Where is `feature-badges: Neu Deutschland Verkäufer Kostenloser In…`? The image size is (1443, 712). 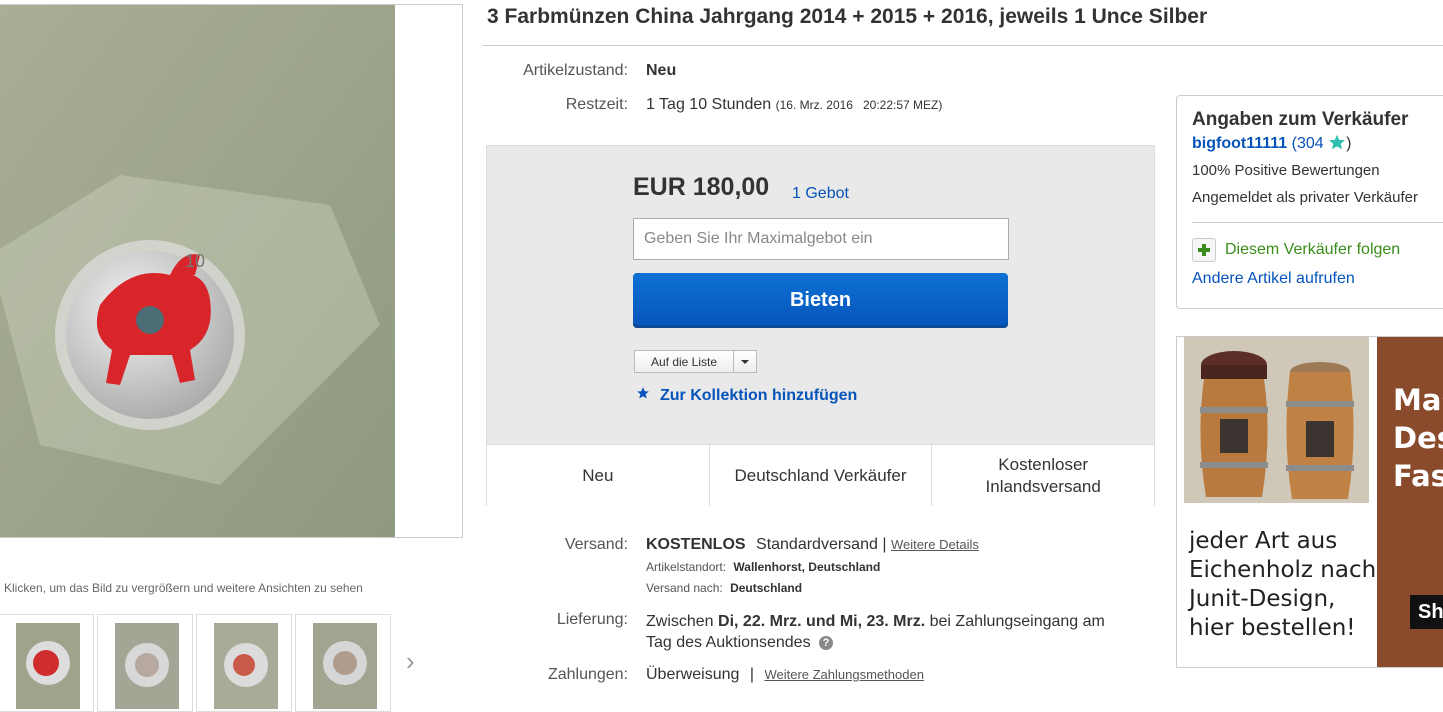 feature-badges: Neu Deutschland Verkäufer Kostenloser In… is located at coordinates (820, 475).